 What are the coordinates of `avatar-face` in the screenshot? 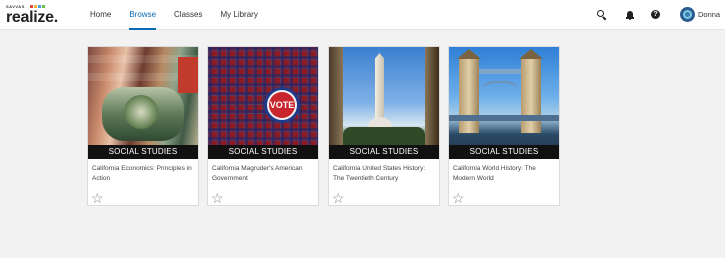 It's located at (687, 14).